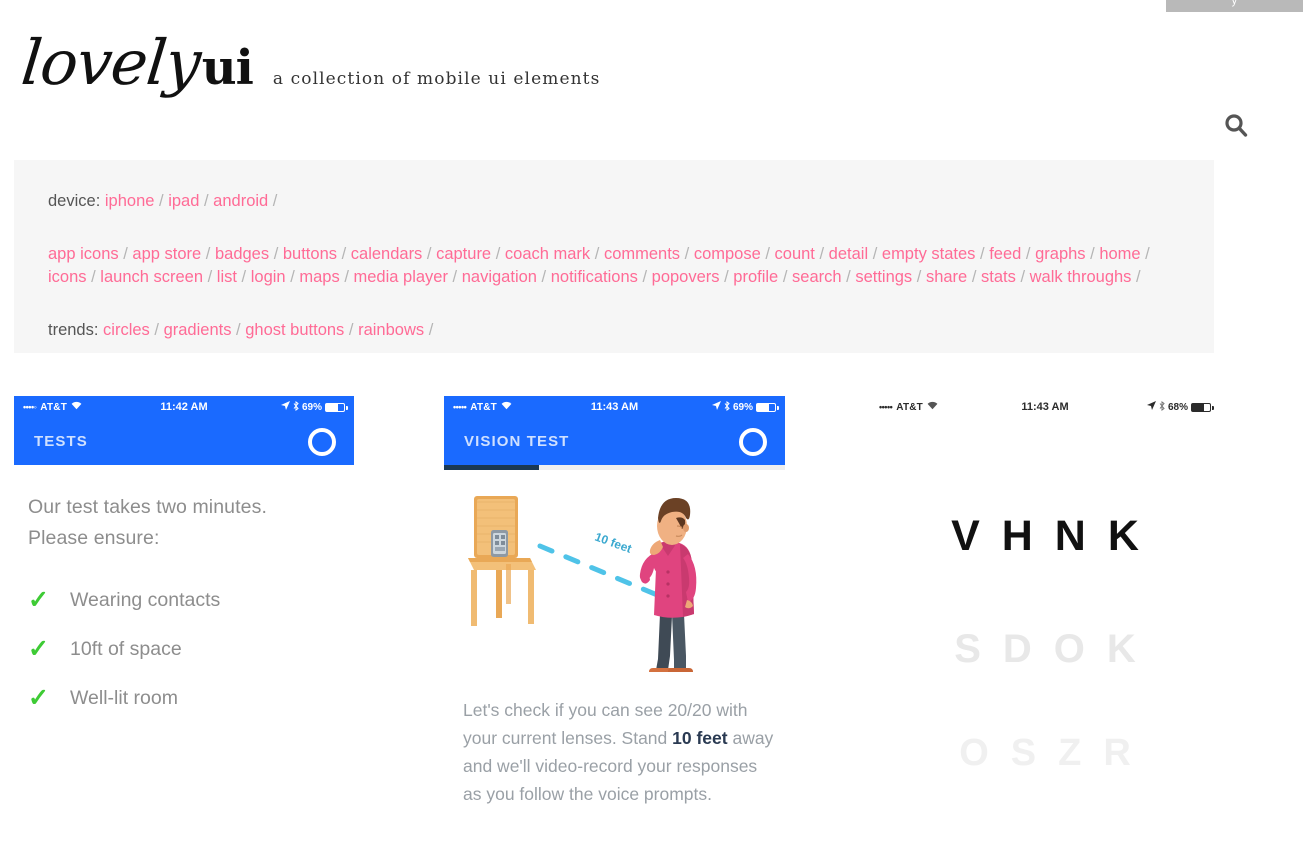 The height and width of the screenshot is (859, 1303). I want to click on logo-bold-text: ui, so click(227, 68).